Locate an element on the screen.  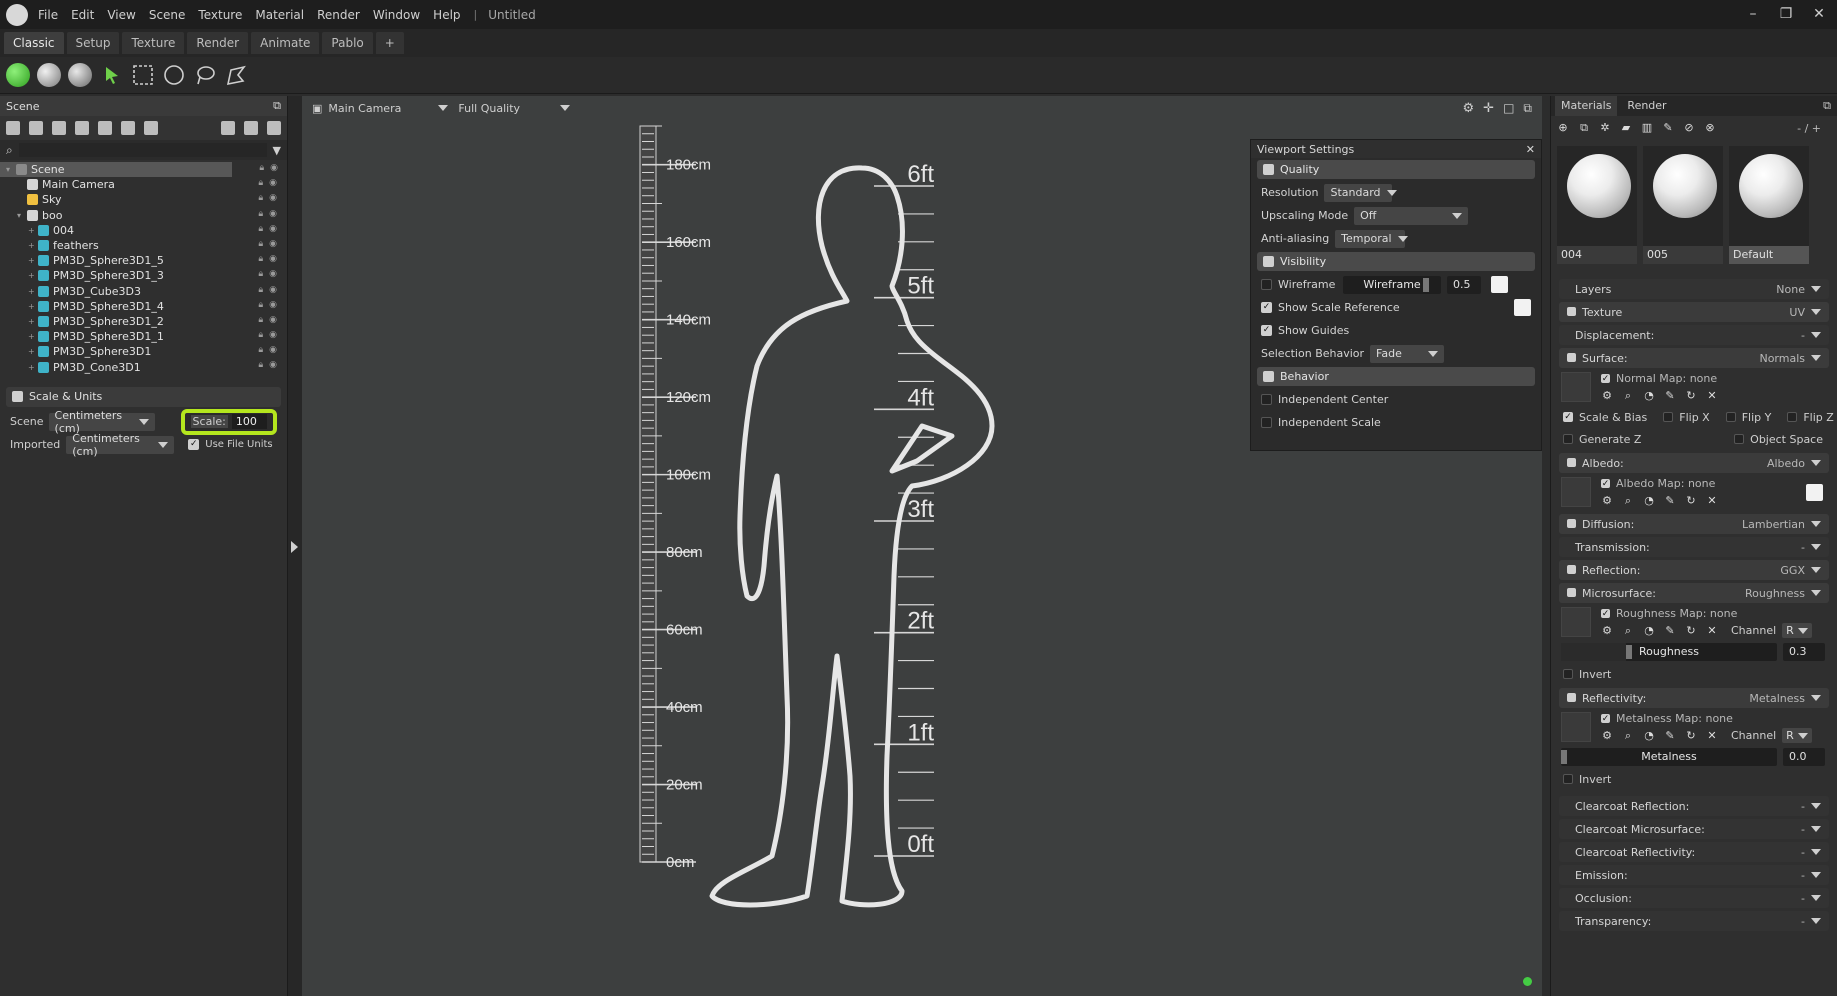
remove-icon: ✕ is located at coordinates (1712, 500).